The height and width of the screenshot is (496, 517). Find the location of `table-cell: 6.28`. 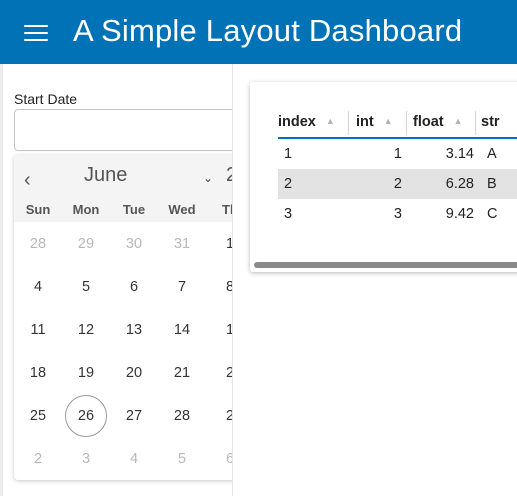

table-cell: 6.28 is located at coordinates (459, 184).